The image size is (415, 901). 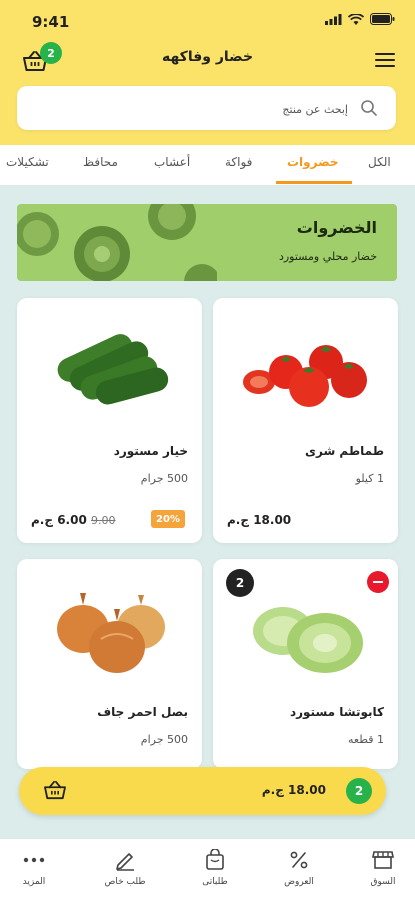 What do you see at coordinates (293, 790) in the screenshot?
I see `cart-total: 18.00 ج.م` at bounding box center [293, 790].